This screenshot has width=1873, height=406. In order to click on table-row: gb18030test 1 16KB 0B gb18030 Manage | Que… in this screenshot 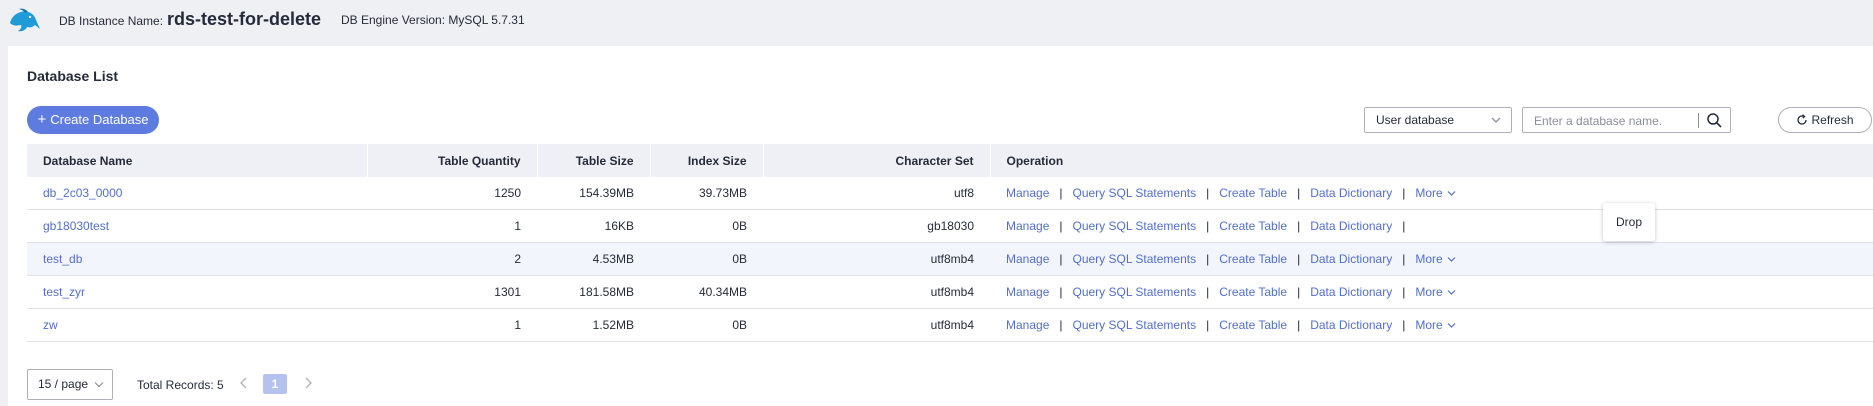, I will do `click(950, 226)`.